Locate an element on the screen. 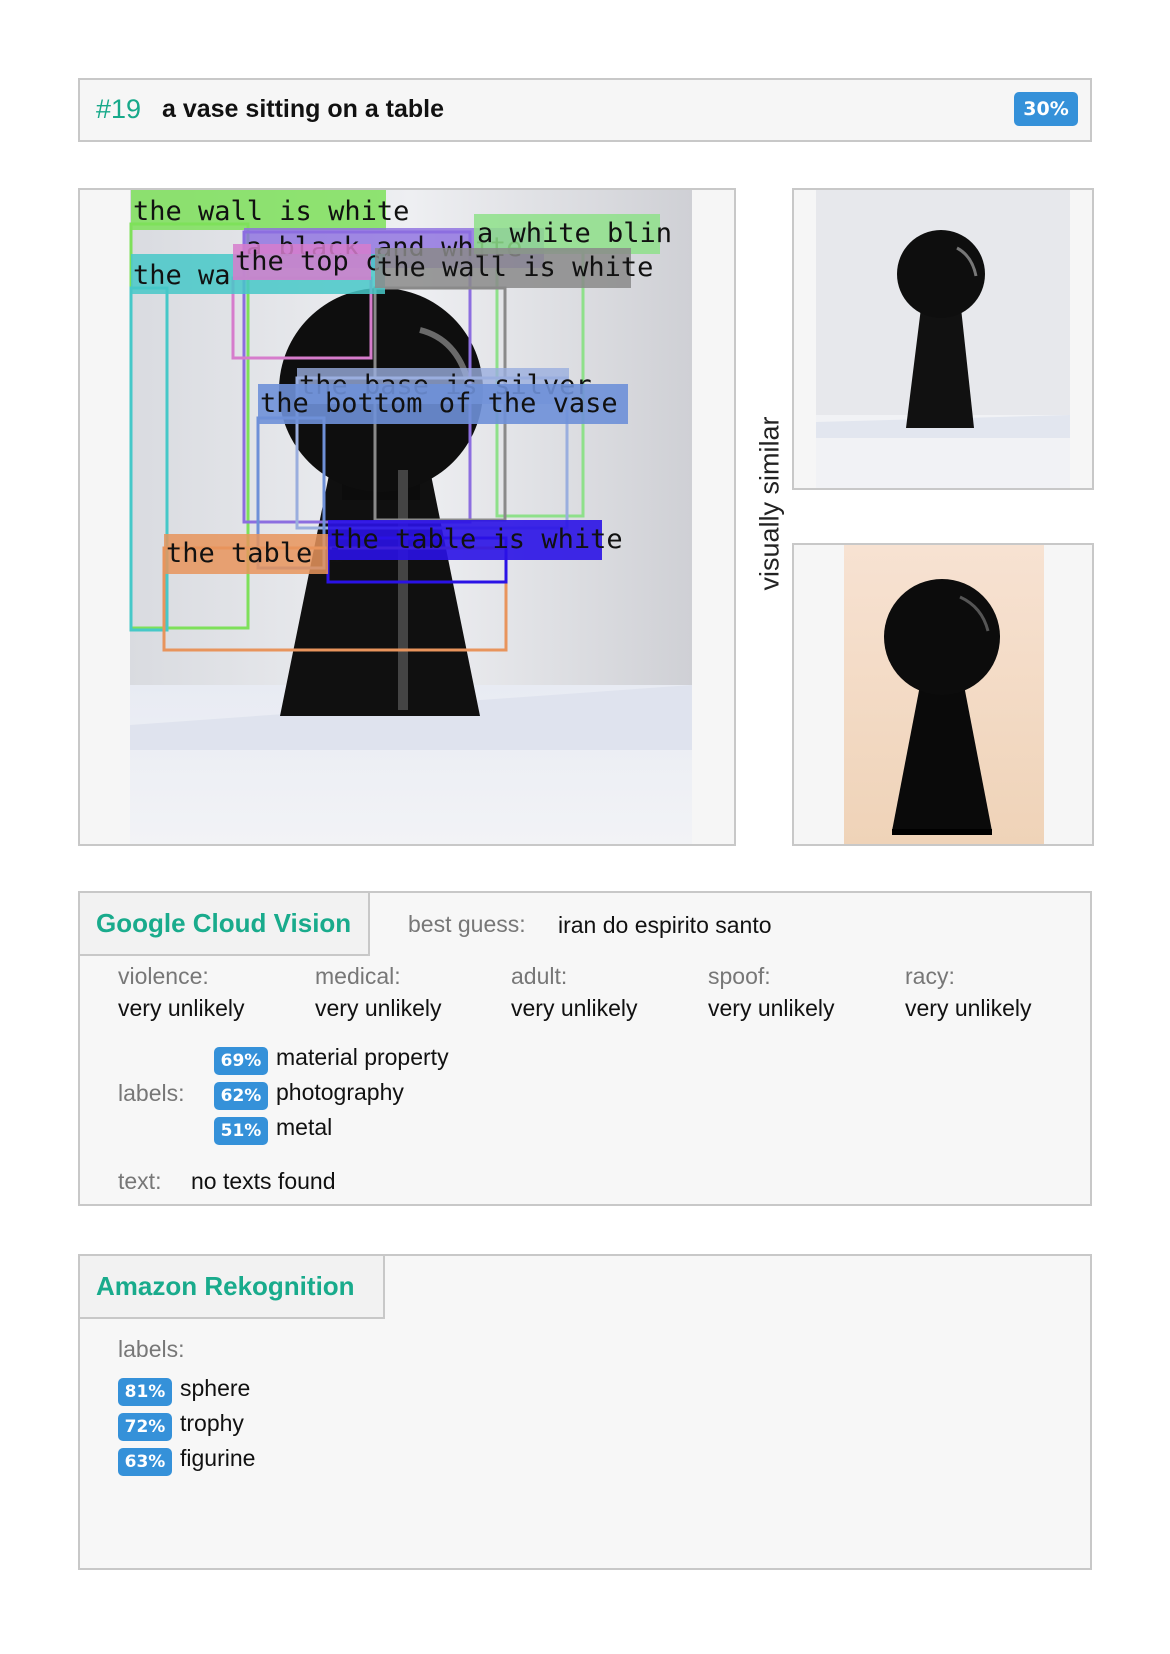 Image resolution: width=1170 pixels, height=1654 pixels. gcv-label-name: material property is located at coordinates (362, 1057).